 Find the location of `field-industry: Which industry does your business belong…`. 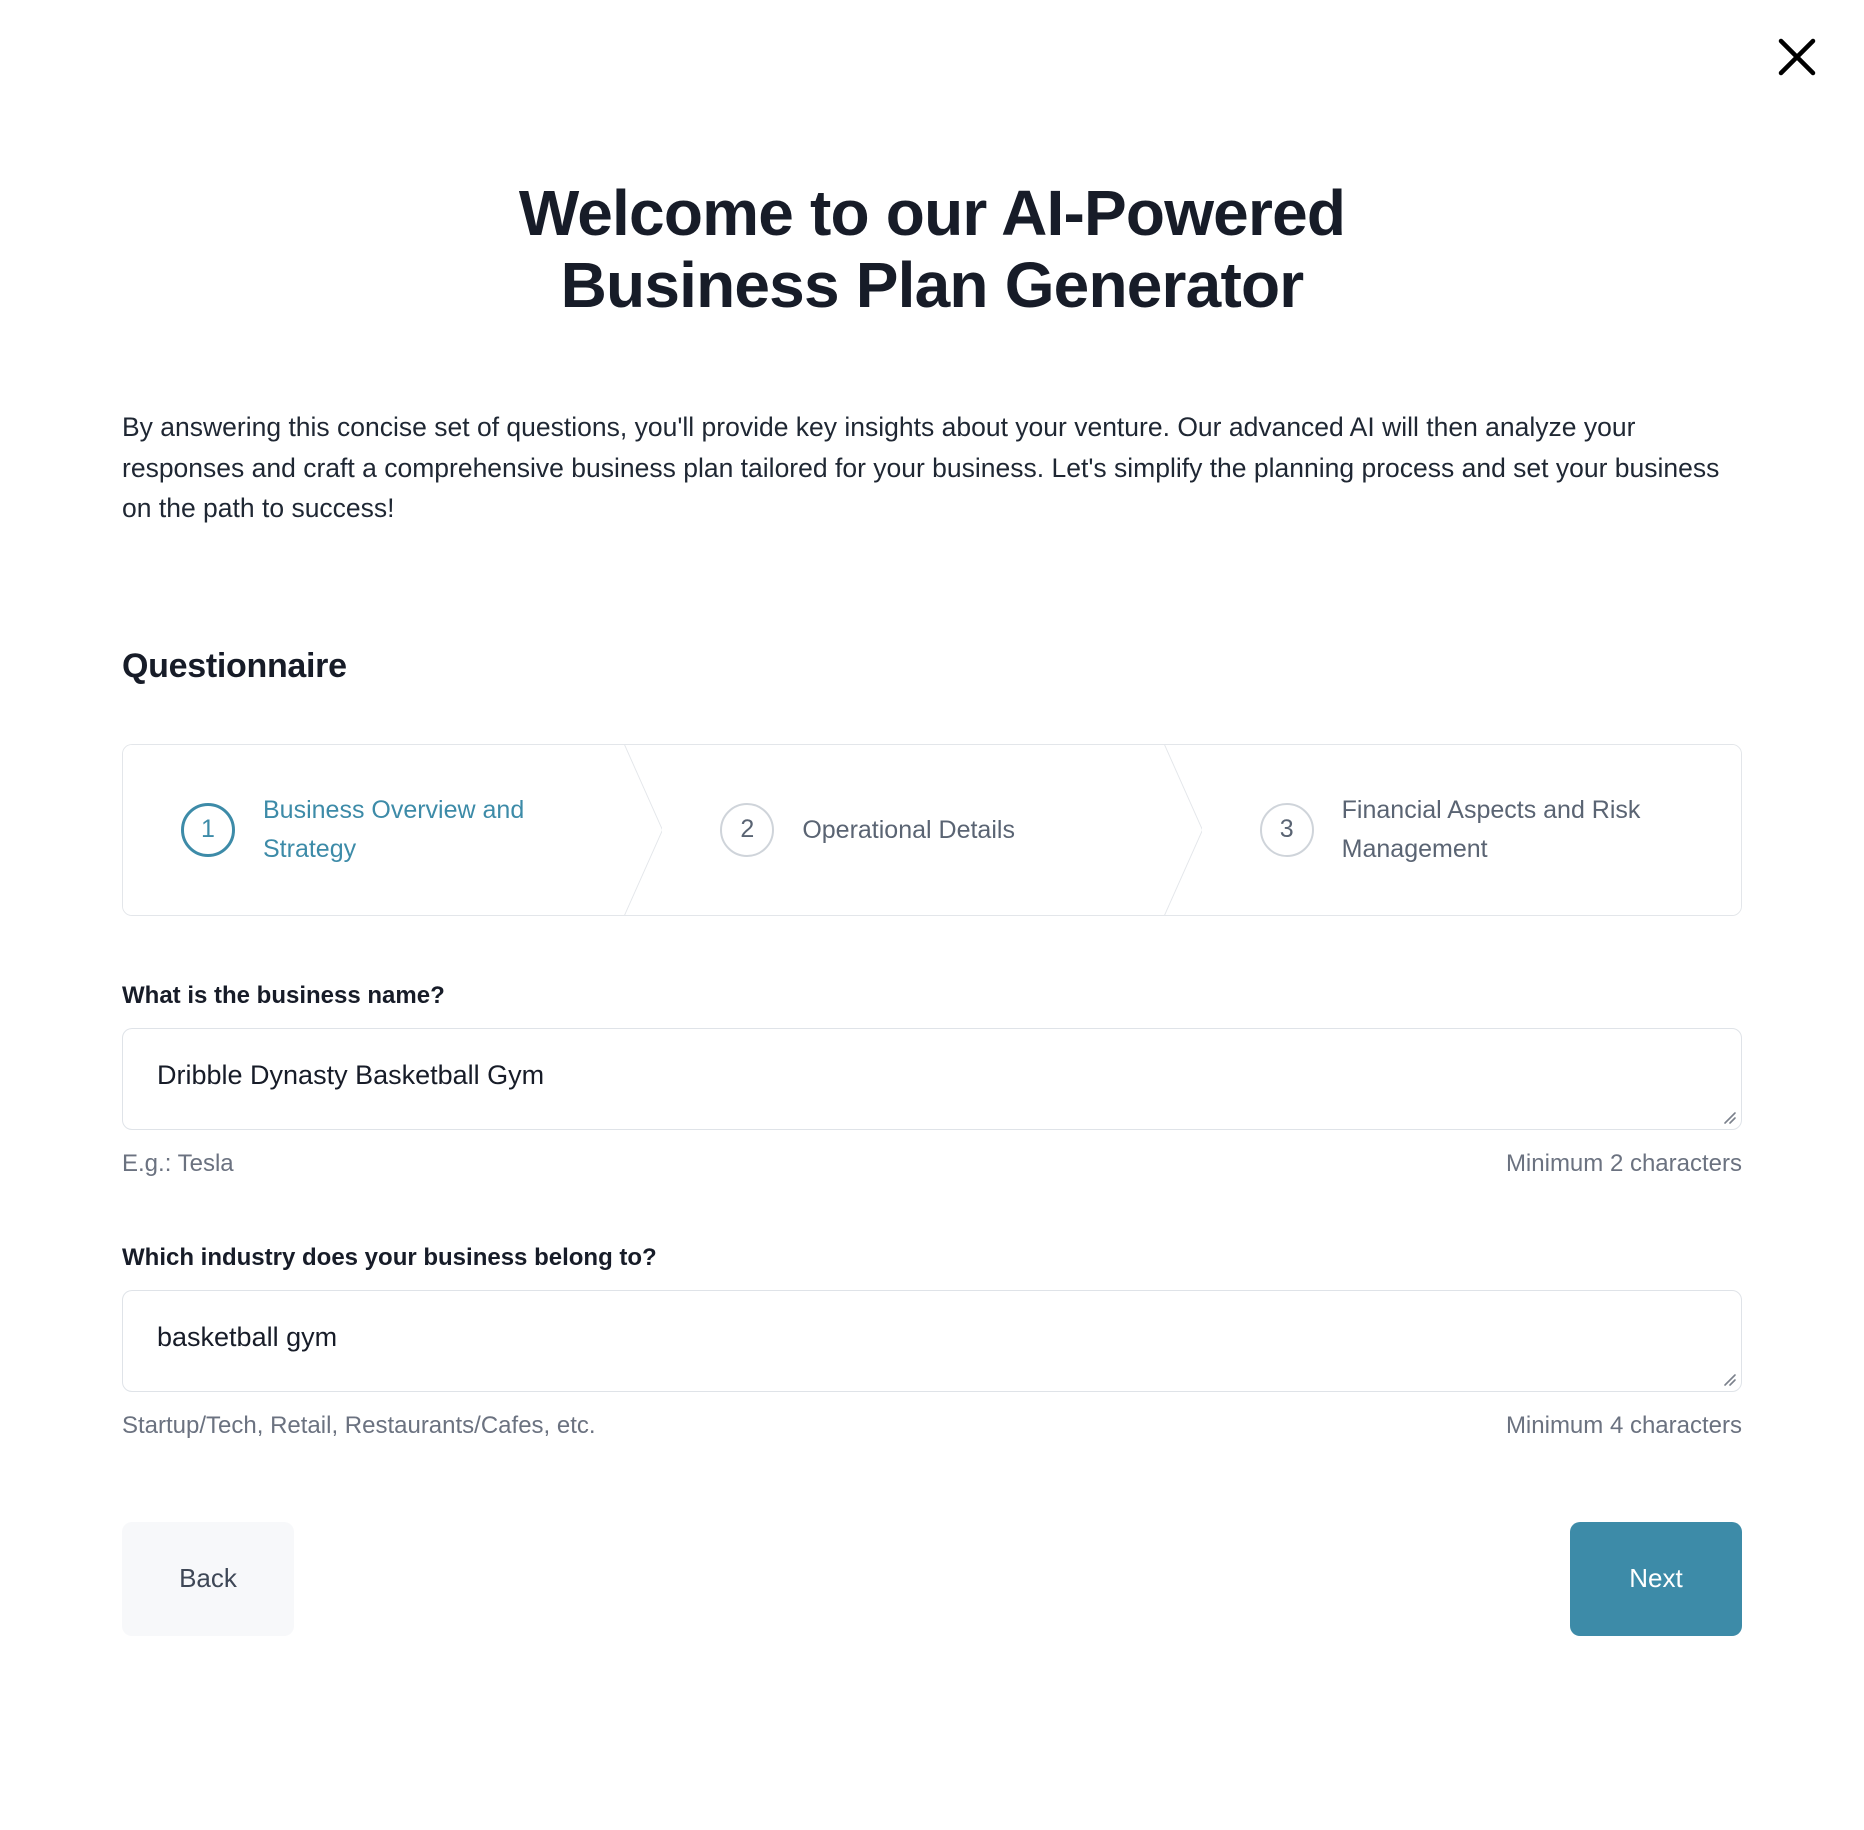

field-industry: Which industry does your business belong… is located at coordinates (932, 1309).